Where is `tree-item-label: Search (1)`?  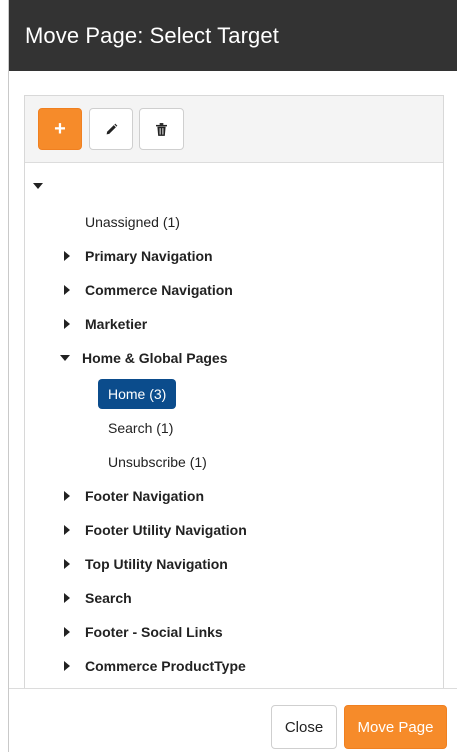
tree-item-label: Search (1) is located at coordinates (141, 428).